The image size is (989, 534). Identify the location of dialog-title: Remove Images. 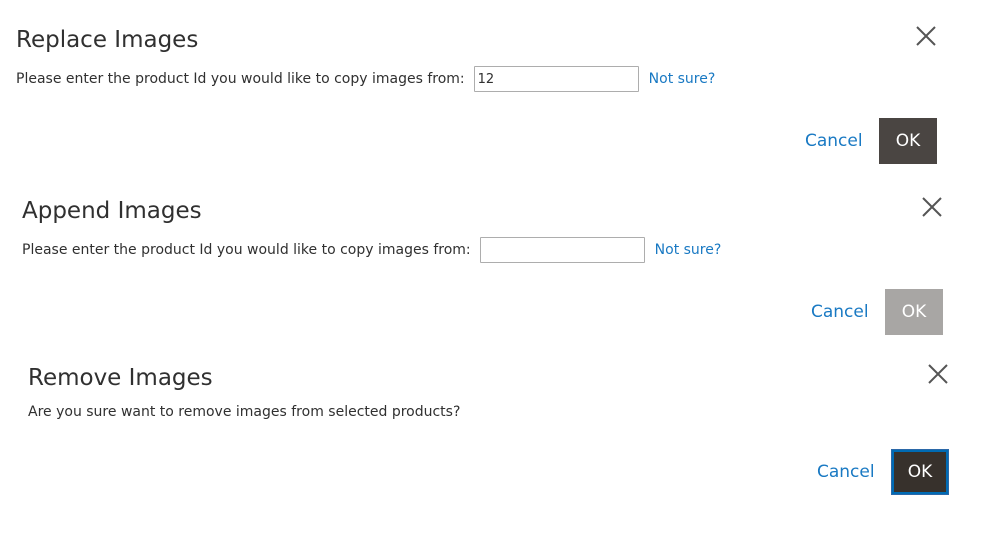
(120, 378).